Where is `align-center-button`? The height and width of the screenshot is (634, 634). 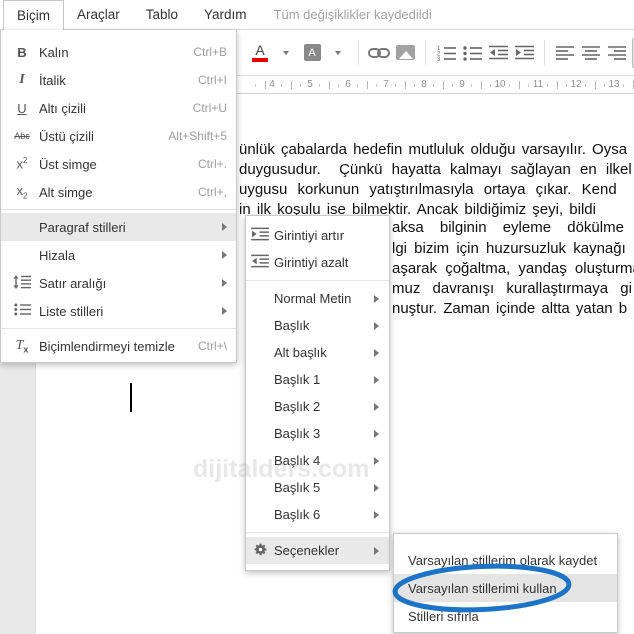 align-center-button is located at coordinates (591, 53).